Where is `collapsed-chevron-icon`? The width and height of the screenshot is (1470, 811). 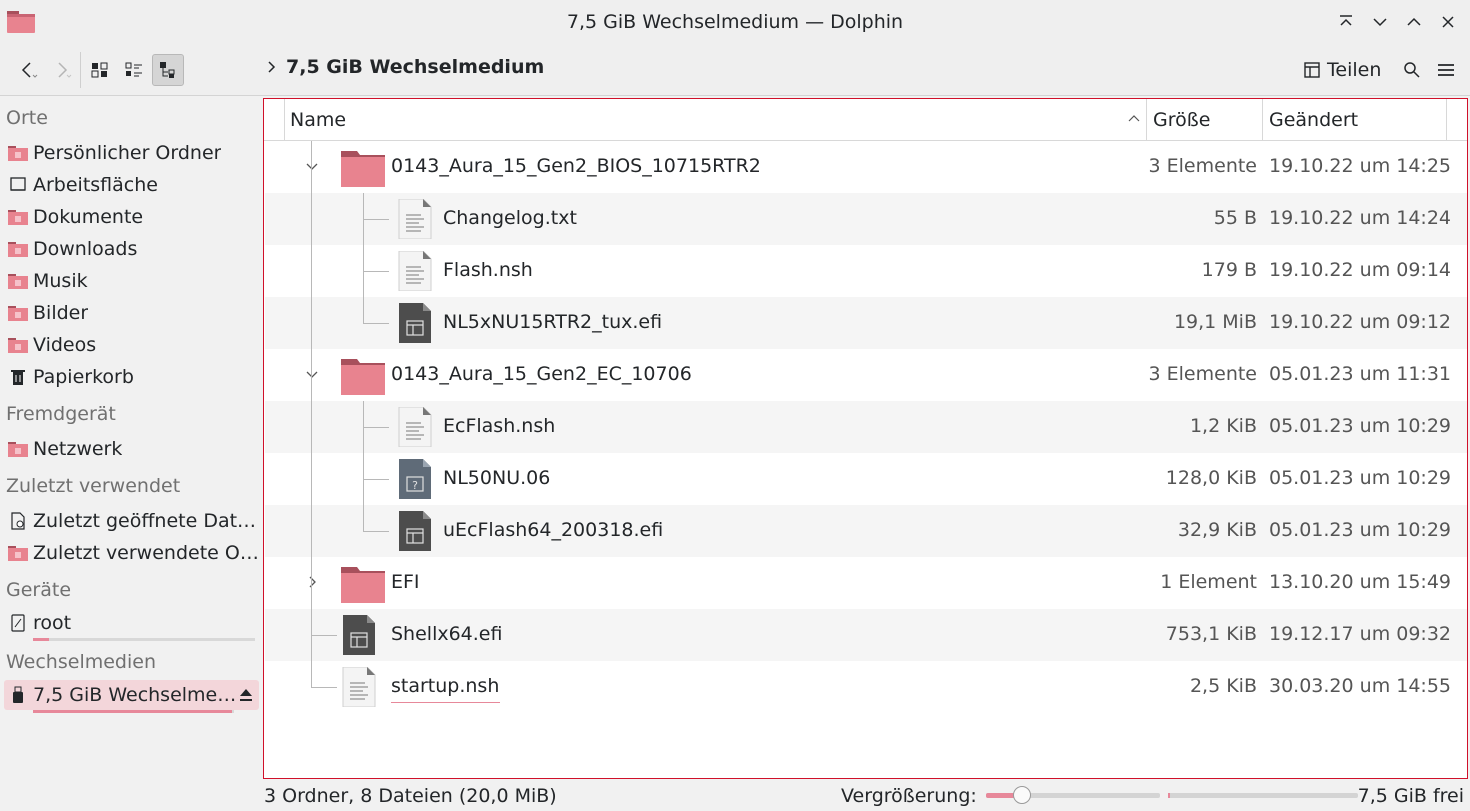 collapsed-chevron-icon is located at coordinates (312, 582).